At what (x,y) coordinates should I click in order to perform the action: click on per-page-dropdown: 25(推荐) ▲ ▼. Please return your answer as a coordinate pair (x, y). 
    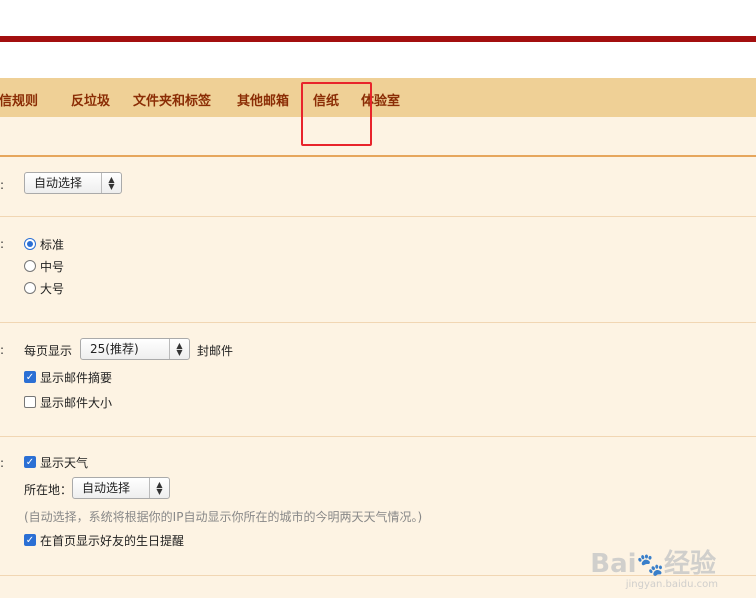
    Looking at the image, I should click on (135, 349).